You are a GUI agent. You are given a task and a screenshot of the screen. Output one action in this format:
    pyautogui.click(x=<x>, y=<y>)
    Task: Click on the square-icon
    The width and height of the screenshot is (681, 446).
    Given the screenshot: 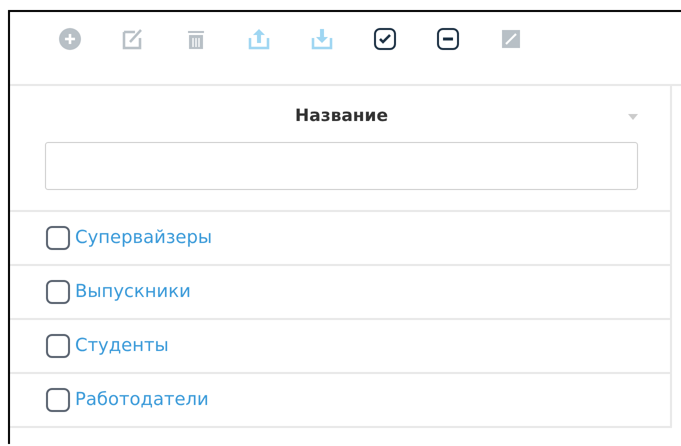 What is the action you would take?
    pyautogui.click(x=511, y=39)
    